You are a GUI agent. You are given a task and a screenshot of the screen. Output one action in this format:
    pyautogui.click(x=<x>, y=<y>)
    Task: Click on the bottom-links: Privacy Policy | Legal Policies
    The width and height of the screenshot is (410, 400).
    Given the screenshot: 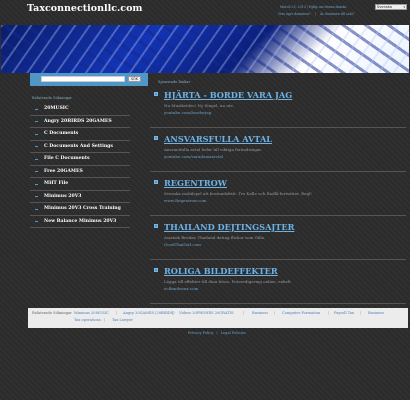 What is the action you would take?
    pyautogui.click(x=217, y=333)
    